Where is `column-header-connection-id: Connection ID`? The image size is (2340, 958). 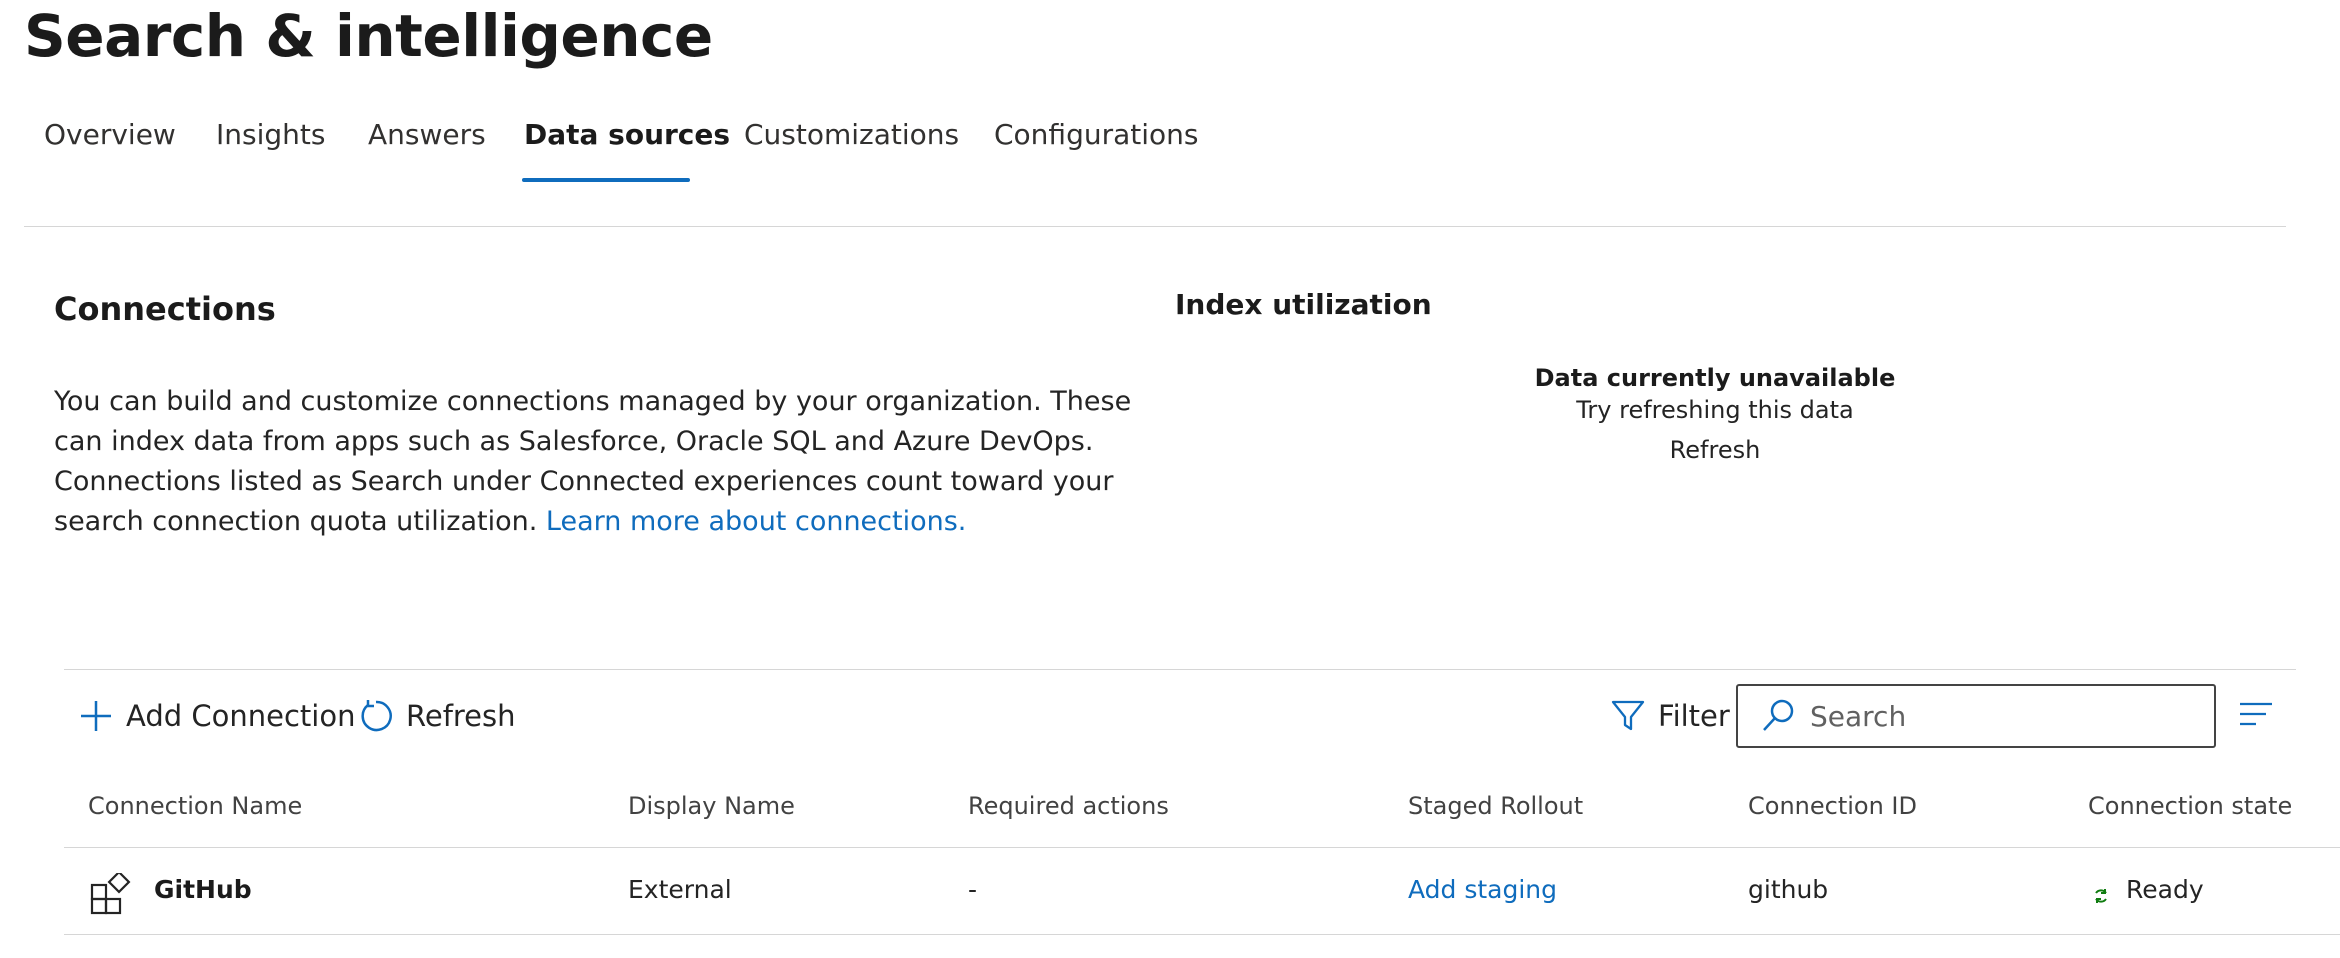
column-header-connection-id: Connection ID is located at coordinates (1832, 806).